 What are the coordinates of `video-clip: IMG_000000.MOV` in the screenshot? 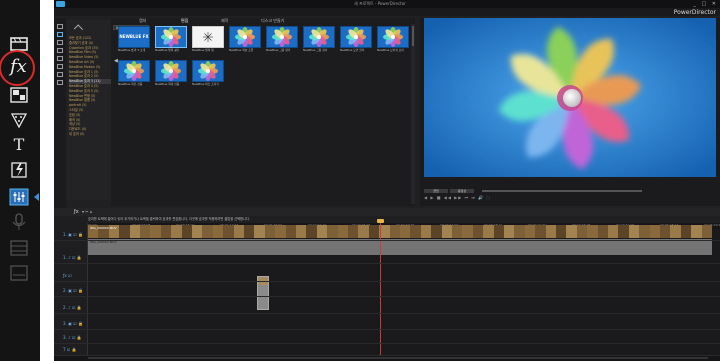 It's located at (400, 231).